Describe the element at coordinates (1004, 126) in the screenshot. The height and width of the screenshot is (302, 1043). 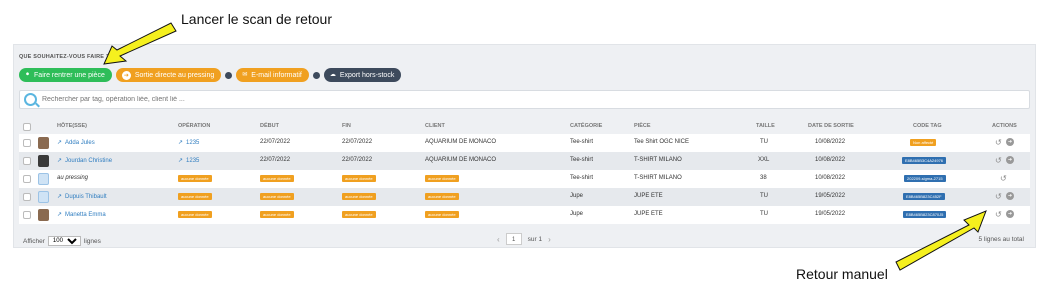
I see `header-actions: ACTIONS` at that location.